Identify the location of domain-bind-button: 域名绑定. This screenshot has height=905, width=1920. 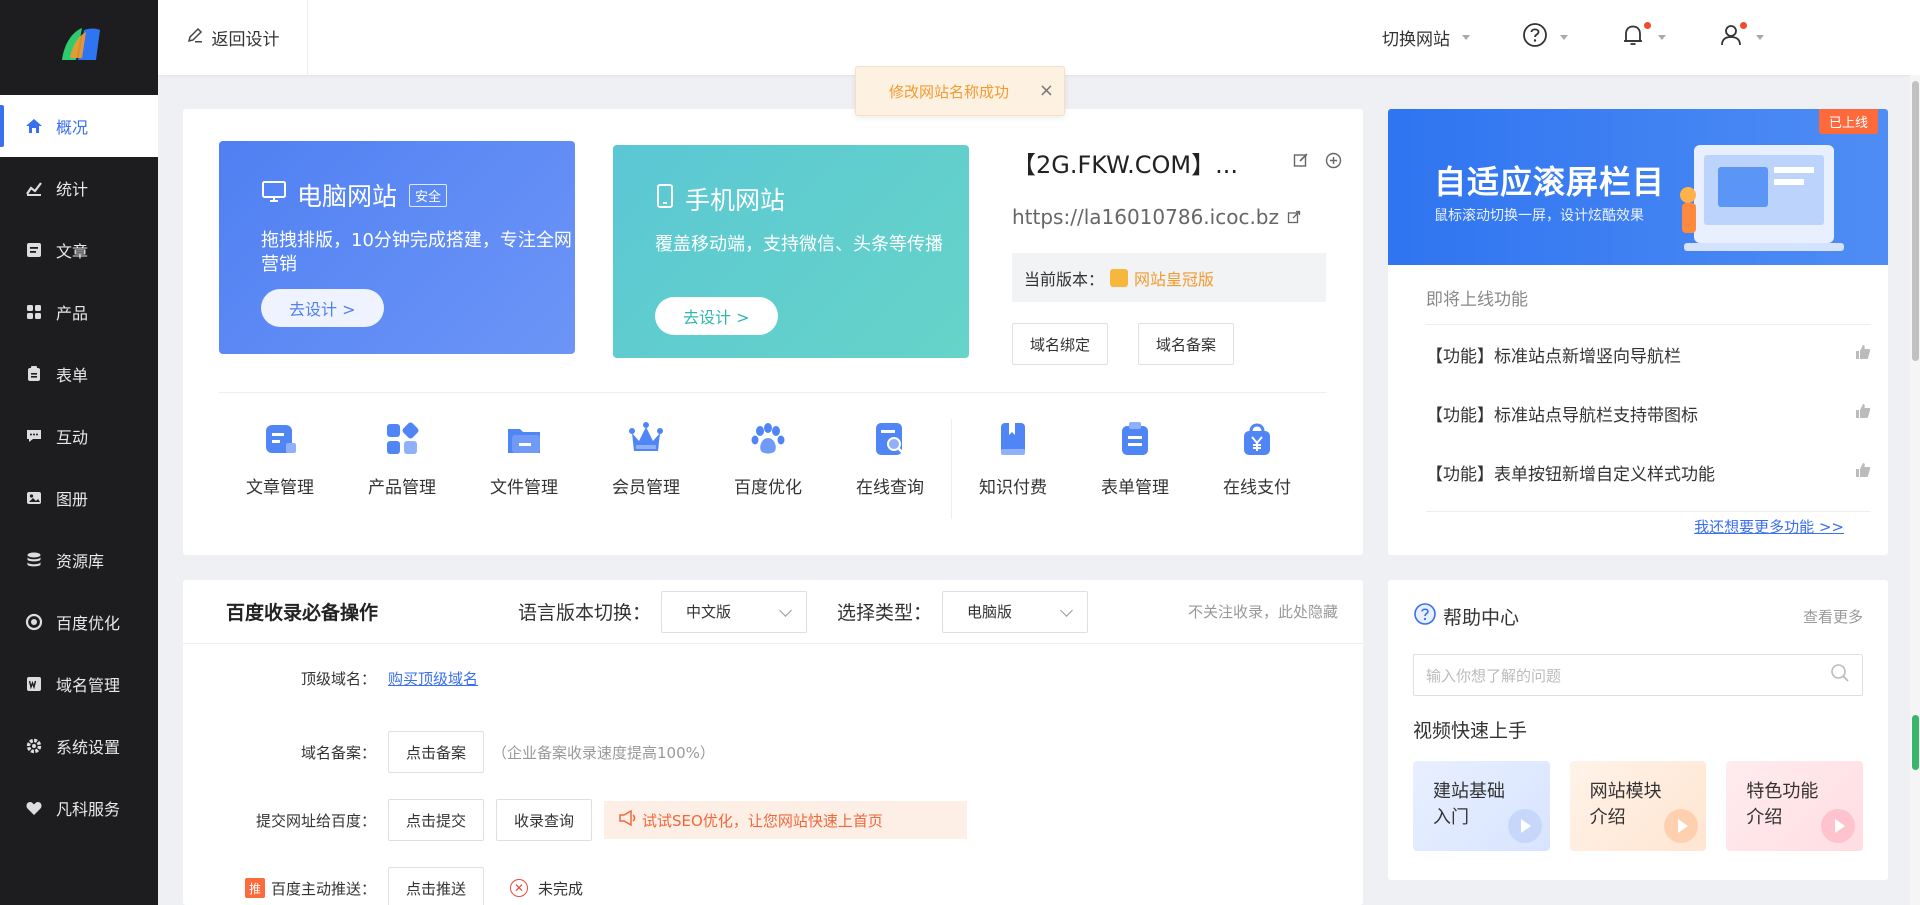
(1060, 344).